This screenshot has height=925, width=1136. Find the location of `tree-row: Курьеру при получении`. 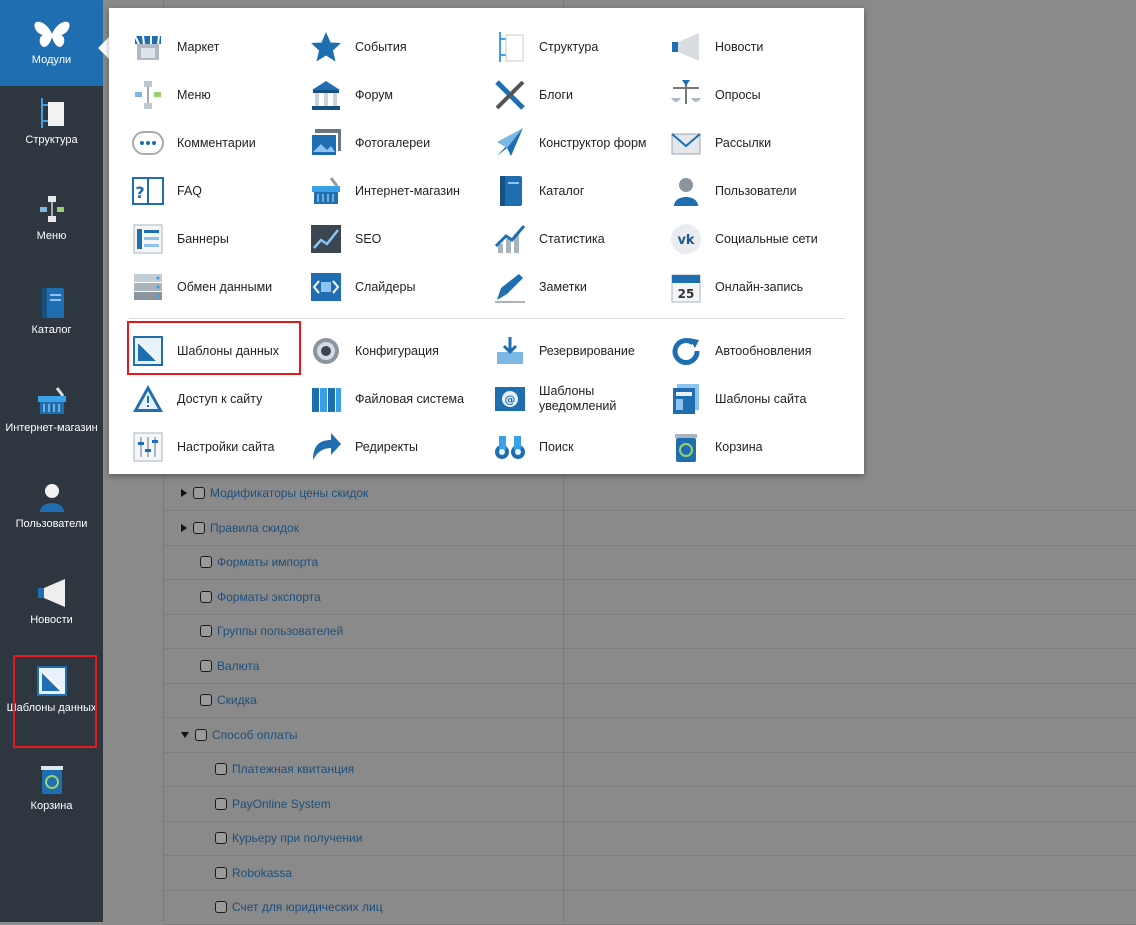

tree-row: Курьеру при получении is located at coordinates (649, 838).